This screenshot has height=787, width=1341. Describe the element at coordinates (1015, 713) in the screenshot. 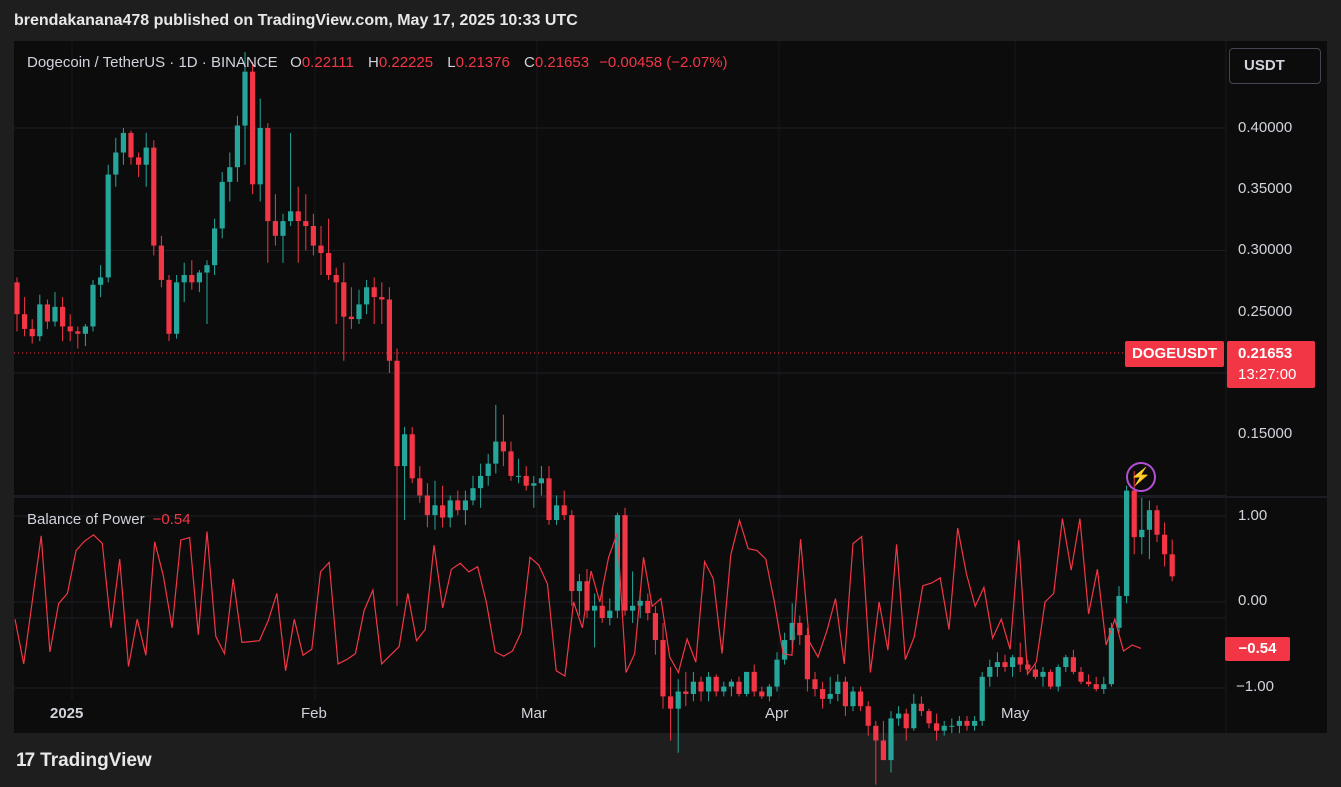

I see `time-label-may: May` at that location.